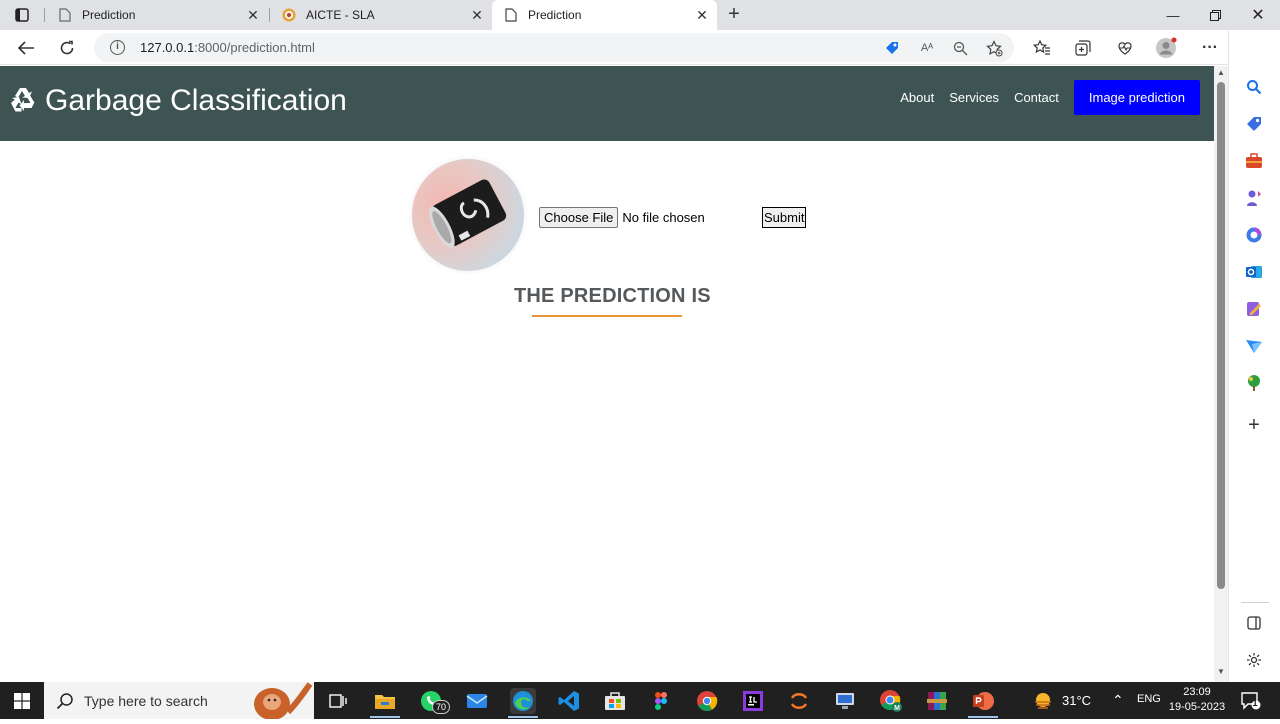 Image resolution: width=1280 pixels, height=724 pixels. Describe the element at coordinates (1149, 699) in the screenshot. I see `language-indicator: ENG` at that location.